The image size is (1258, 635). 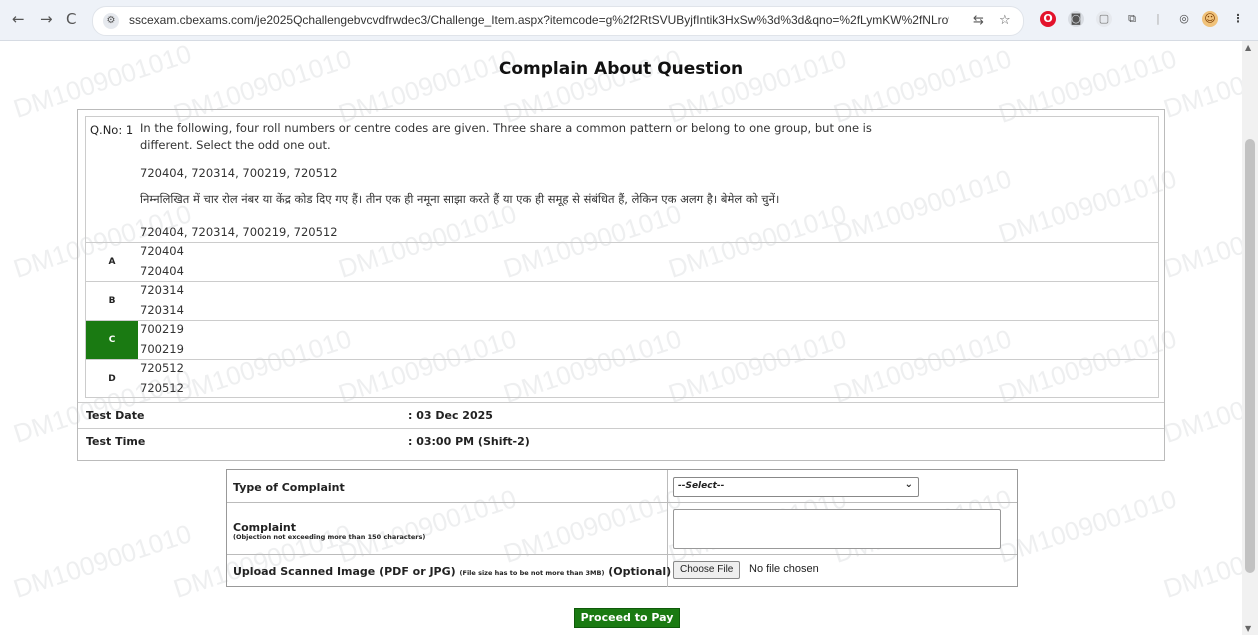 I want to click on complaint-type-row: Type of Complaint --Select-- ⌄, so click(x=622, y=486).